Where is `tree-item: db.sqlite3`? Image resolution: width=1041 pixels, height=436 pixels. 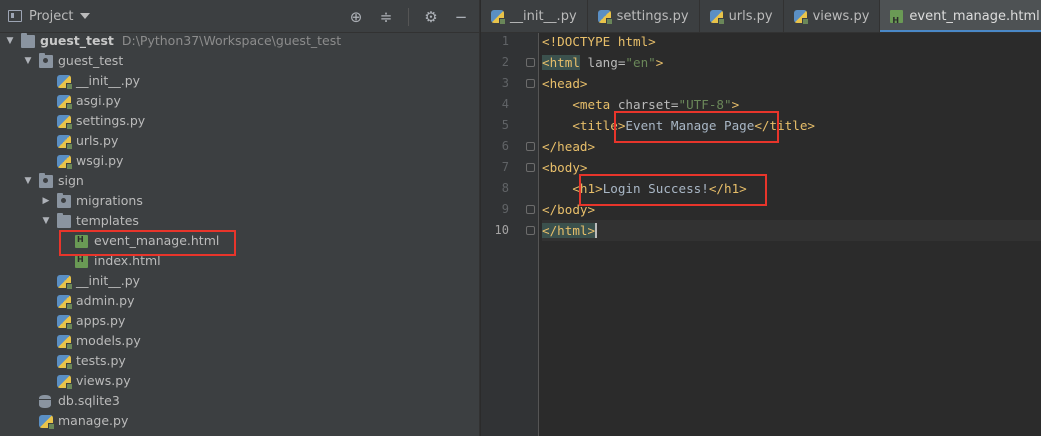
tree-item: db.sqlite3 is located at coordinates (239, 401).